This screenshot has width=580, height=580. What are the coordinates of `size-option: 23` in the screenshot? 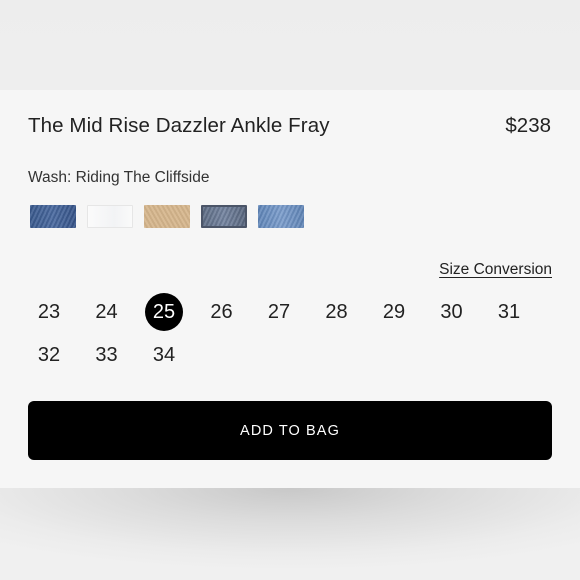 It's located at (49, 312).